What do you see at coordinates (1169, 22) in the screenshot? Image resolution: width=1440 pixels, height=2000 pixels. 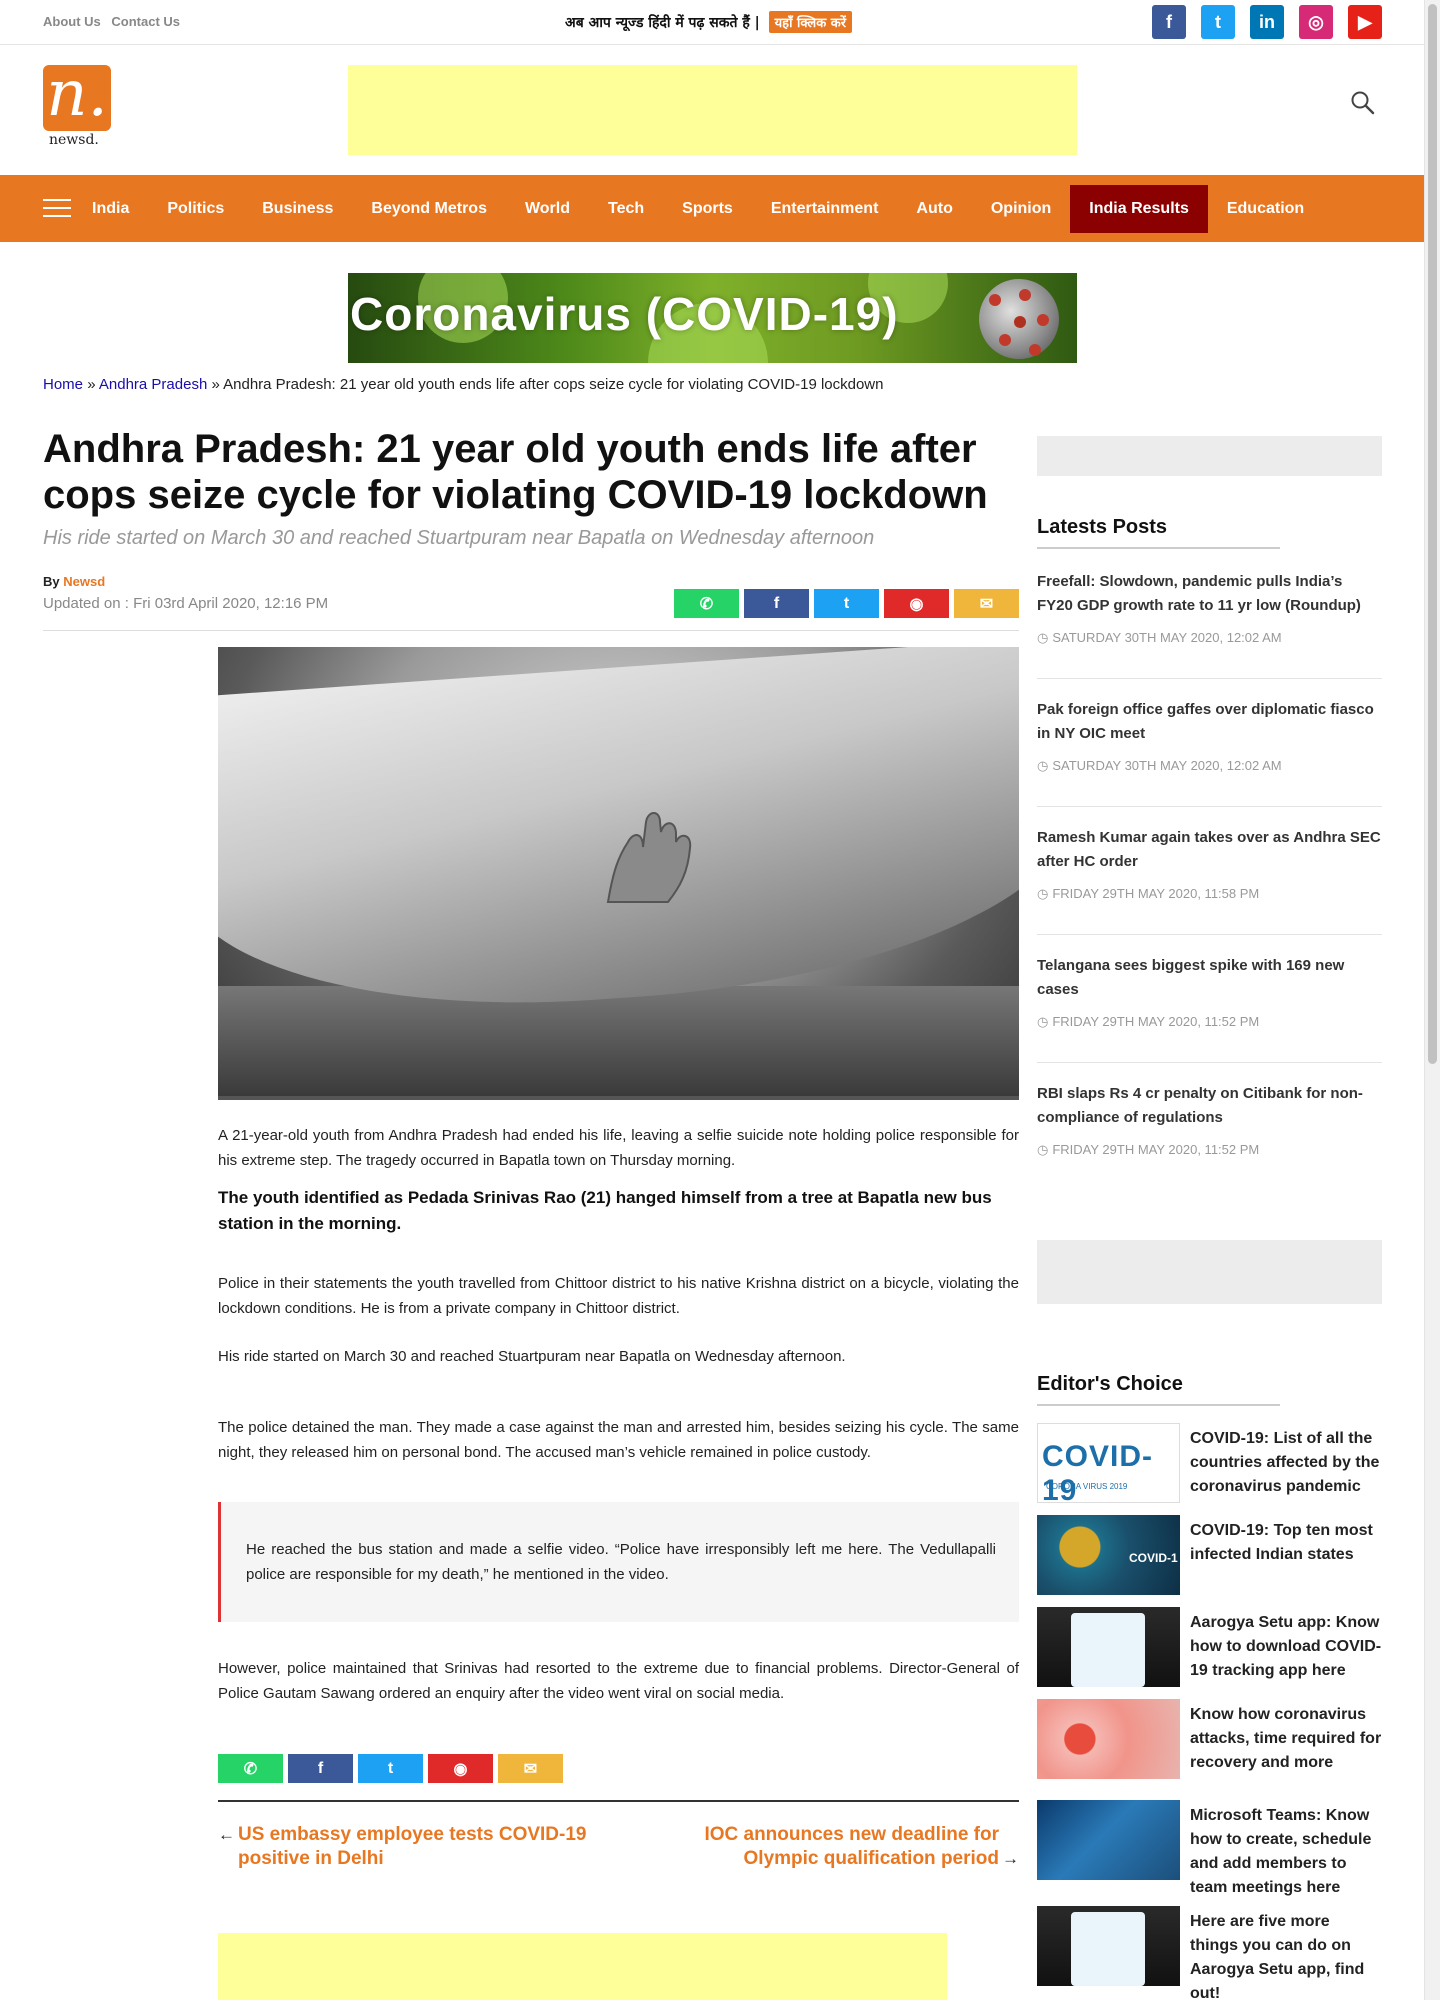 I see `facebook-icon: f` at bounding box center [1169, 22].